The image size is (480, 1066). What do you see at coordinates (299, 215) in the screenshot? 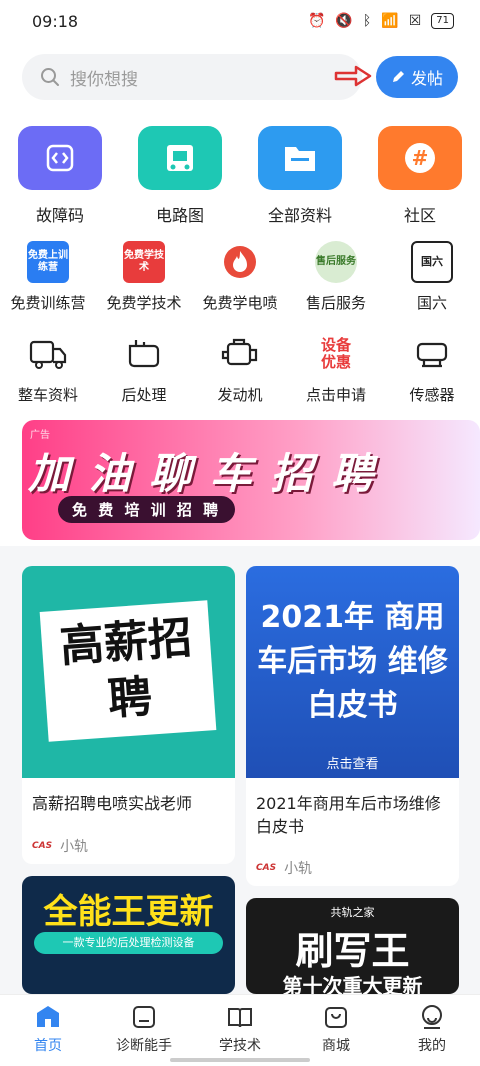
I see `category-label: 全部资料` at bounding box center [299, 215].